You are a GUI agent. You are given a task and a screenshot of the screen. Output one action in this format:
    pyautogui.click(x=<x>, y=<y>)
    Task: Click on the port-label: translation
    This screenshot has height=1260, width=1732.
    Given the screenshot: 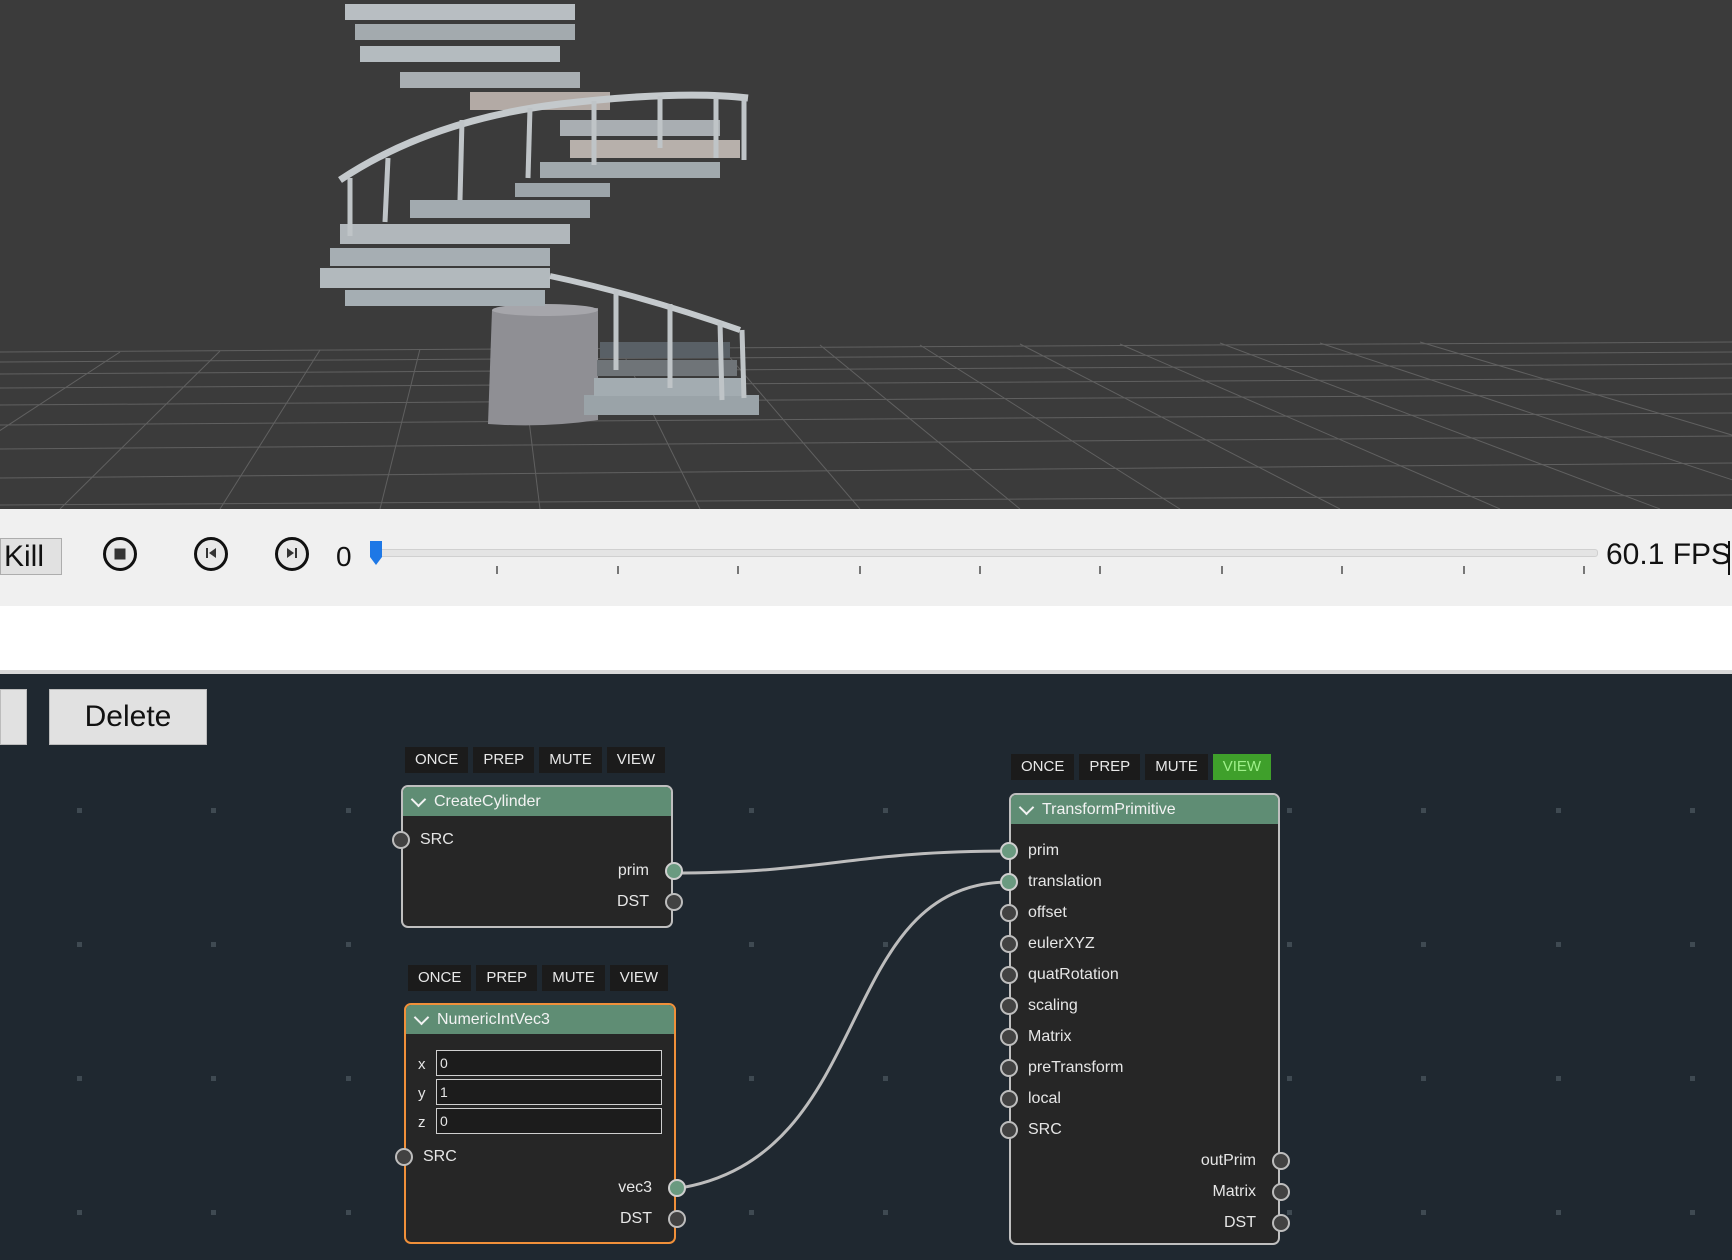 What is the action you would take?
    pyautogui.click(x=1065, y=881)
    